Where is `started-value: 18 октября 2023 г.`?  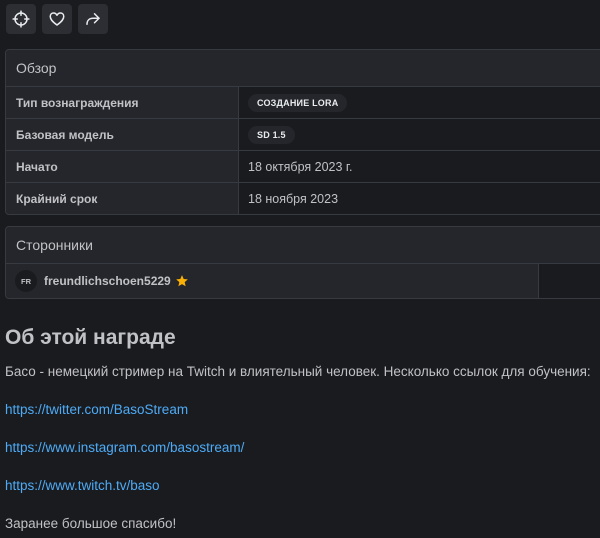
started-value: 18 октября 2023 г. is located at coordinates (300, 166).